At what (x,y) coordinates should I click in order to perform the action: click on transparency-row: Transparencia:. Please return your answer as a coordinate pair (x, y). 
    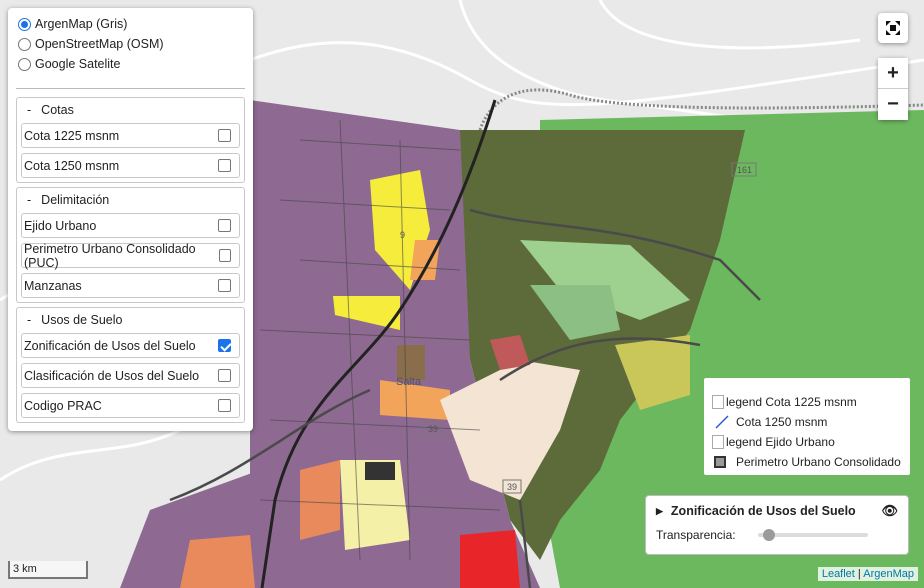
    Looking at the image, I should click on (777, 535).